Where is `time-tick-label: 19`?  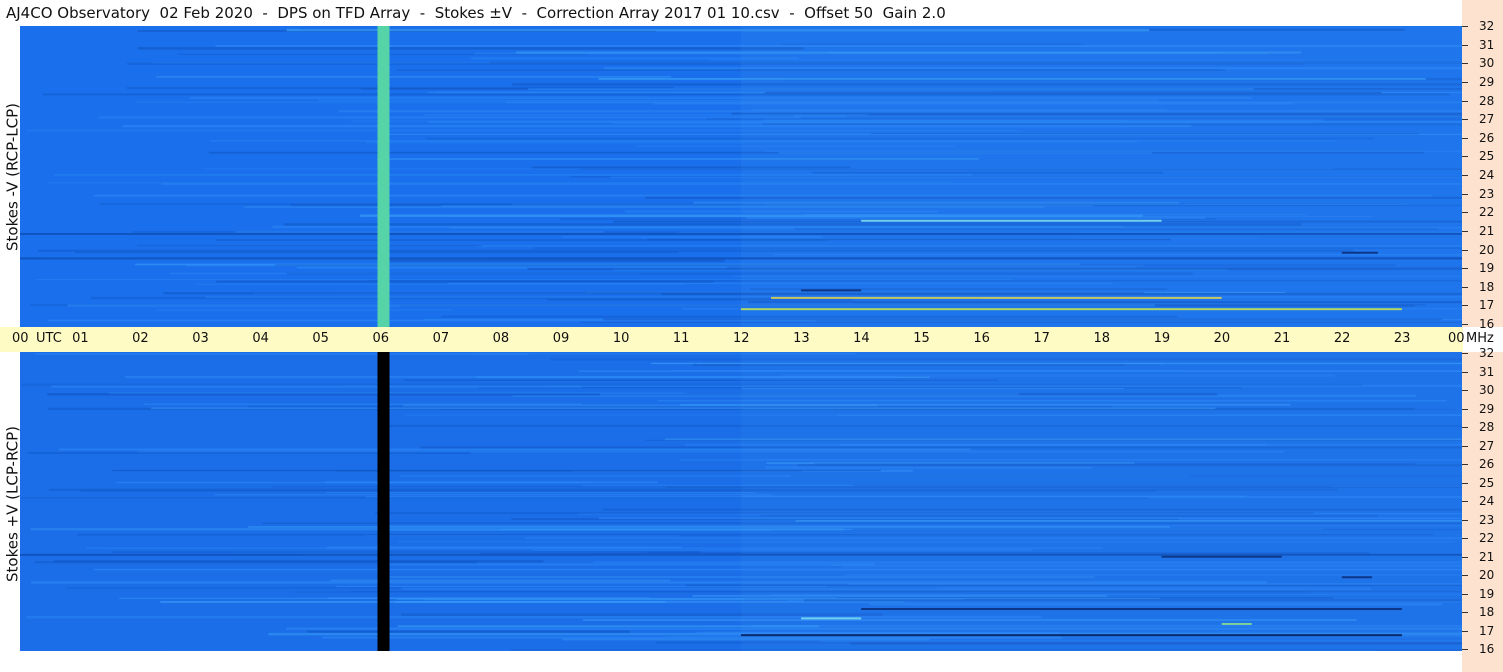
time-tick-label: 19 is located at coordinates (1162, 338).